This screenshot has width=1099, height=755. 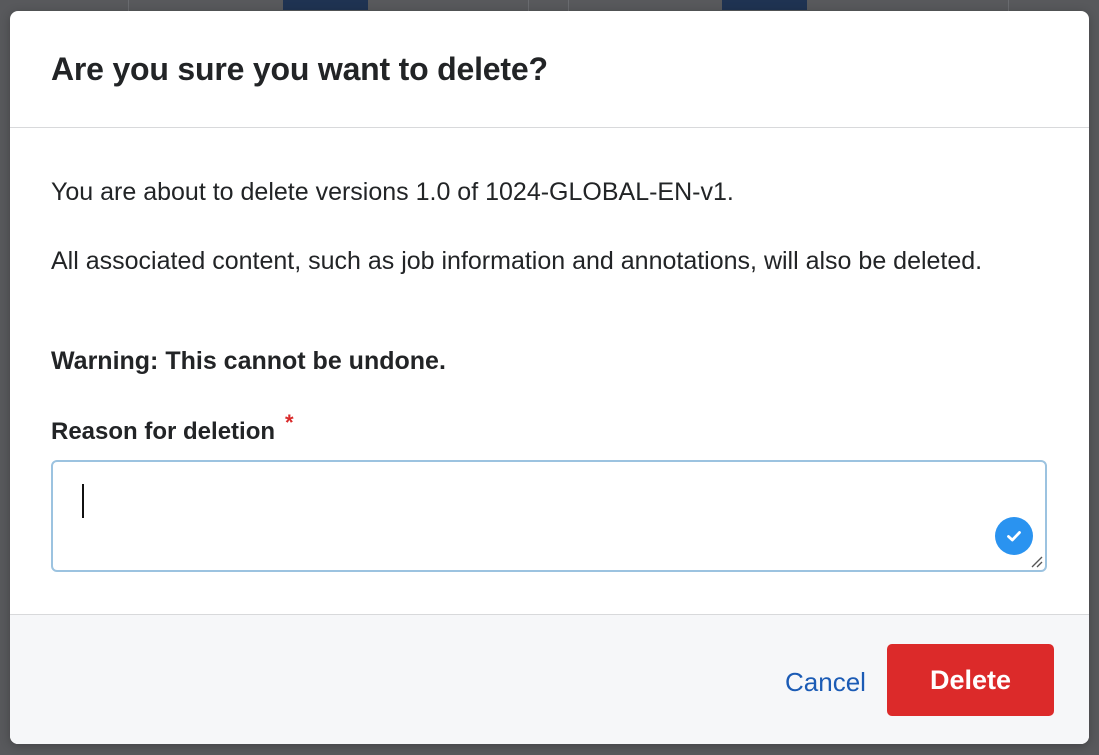 I want to click on reason-textarea, so click(x=549, y=516).